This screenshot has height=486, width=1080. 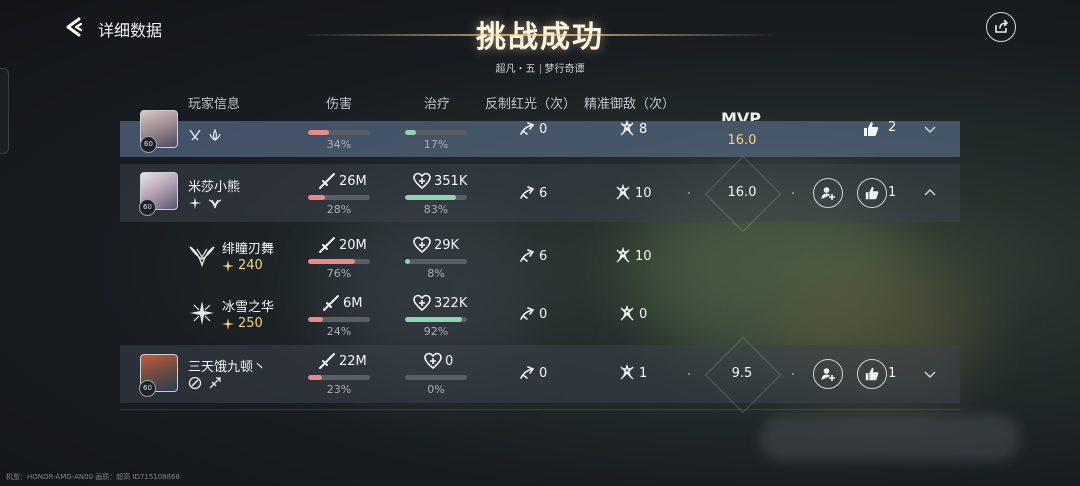 I want to click on damage-percent: 34%, so click(x=339, y=144).